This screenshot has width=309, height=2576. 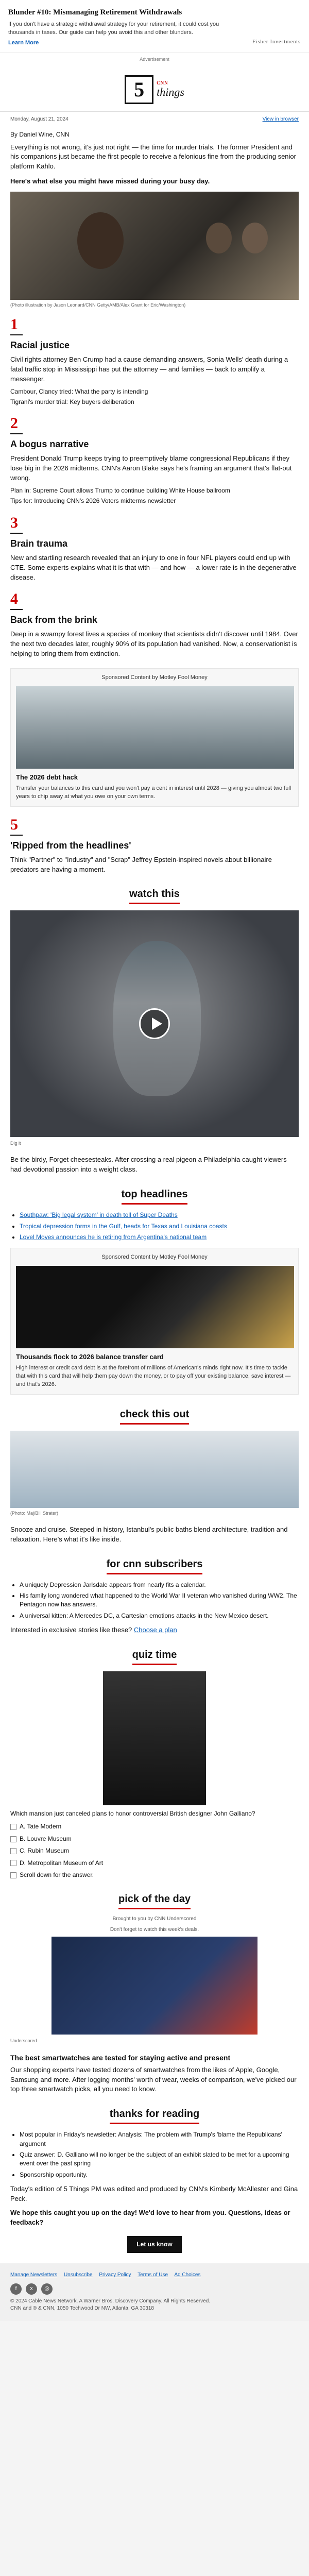 I want to click on masthead: 5 CNN things, so click(x=154, y=89).